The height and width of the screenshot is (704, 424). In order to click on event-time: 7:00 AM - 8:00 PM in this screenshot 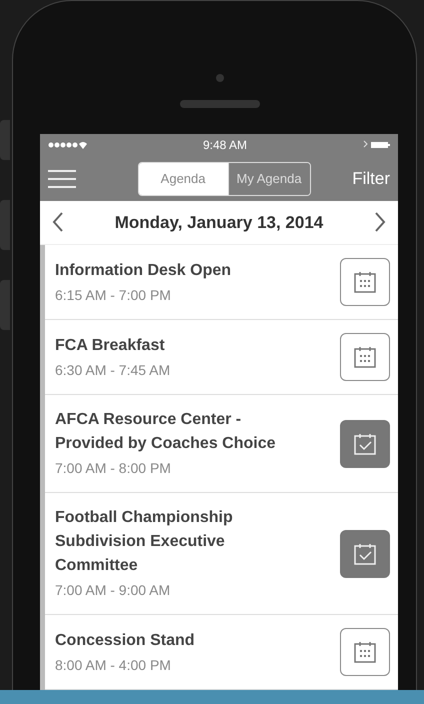, I will do `click(113, 468)`.